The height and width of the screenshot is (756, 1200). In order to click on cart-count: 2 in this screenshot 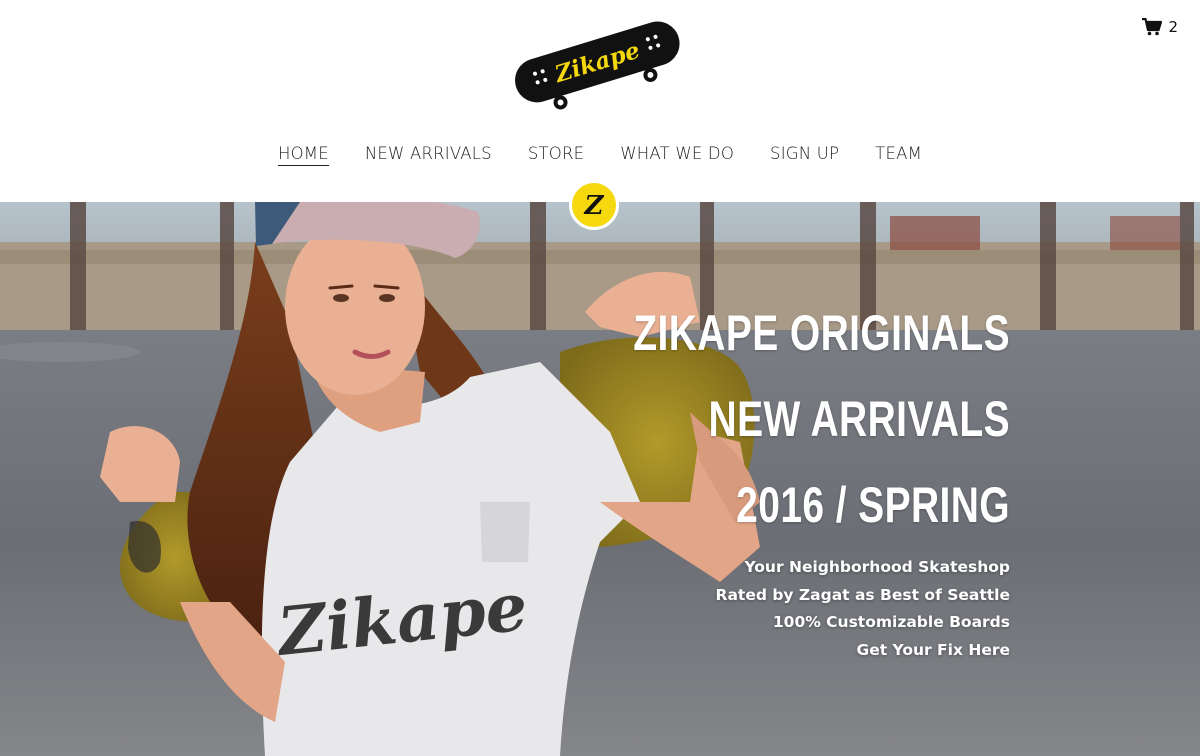, I will do `click(1173, 27)`.